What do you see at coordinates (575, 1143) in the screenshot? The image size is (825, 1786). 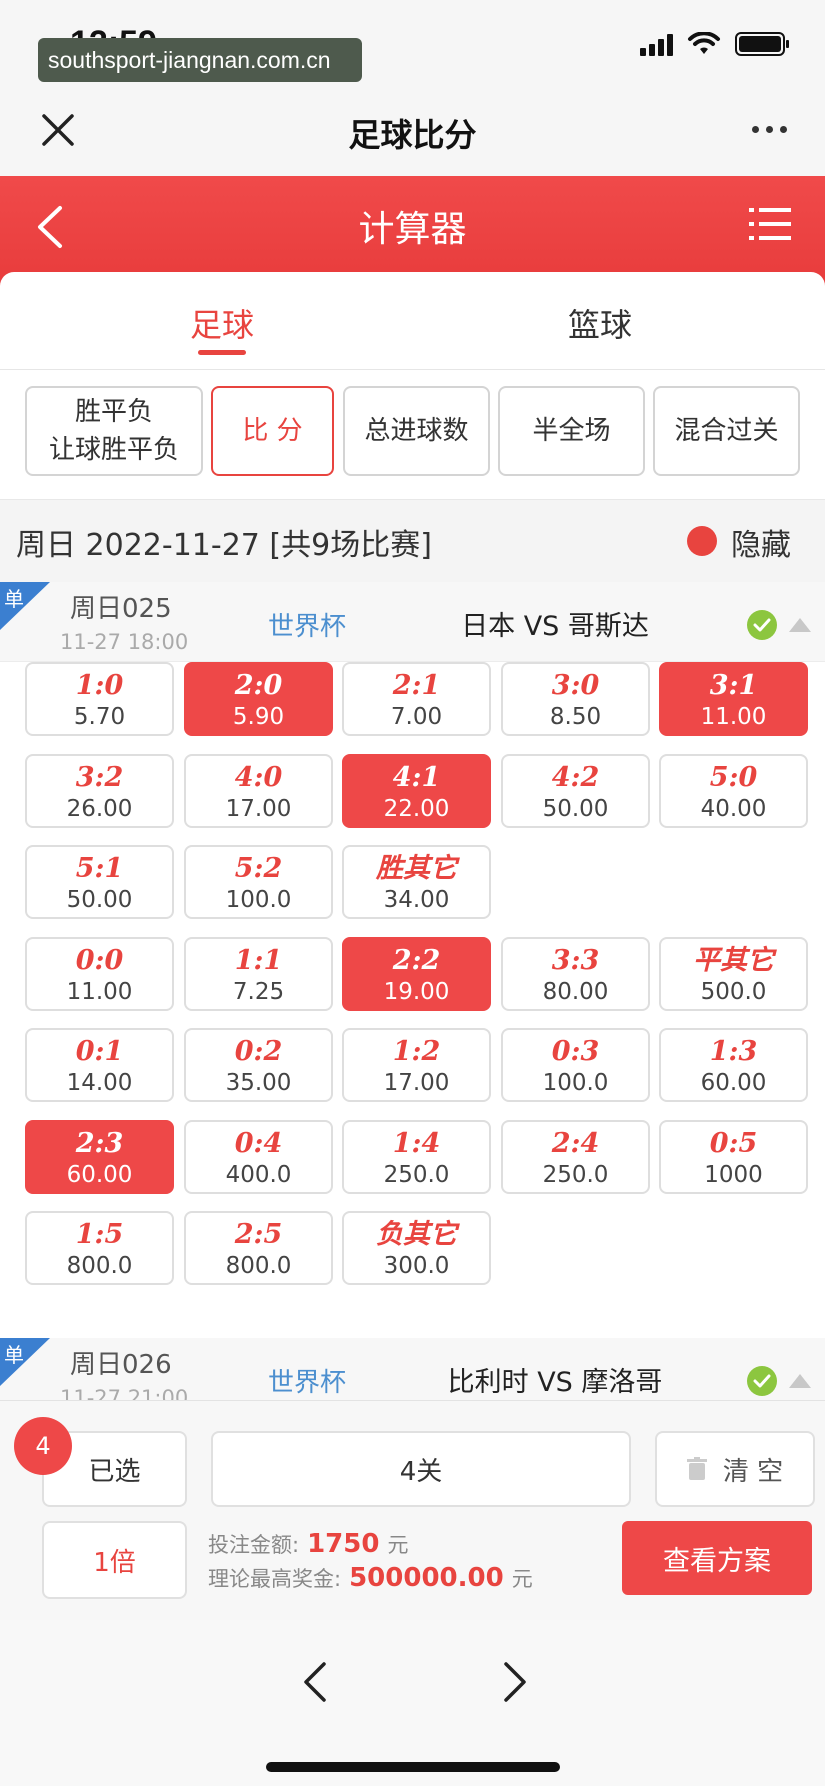 I see `score-label: 2:4` at bounding box center [575, 1143].